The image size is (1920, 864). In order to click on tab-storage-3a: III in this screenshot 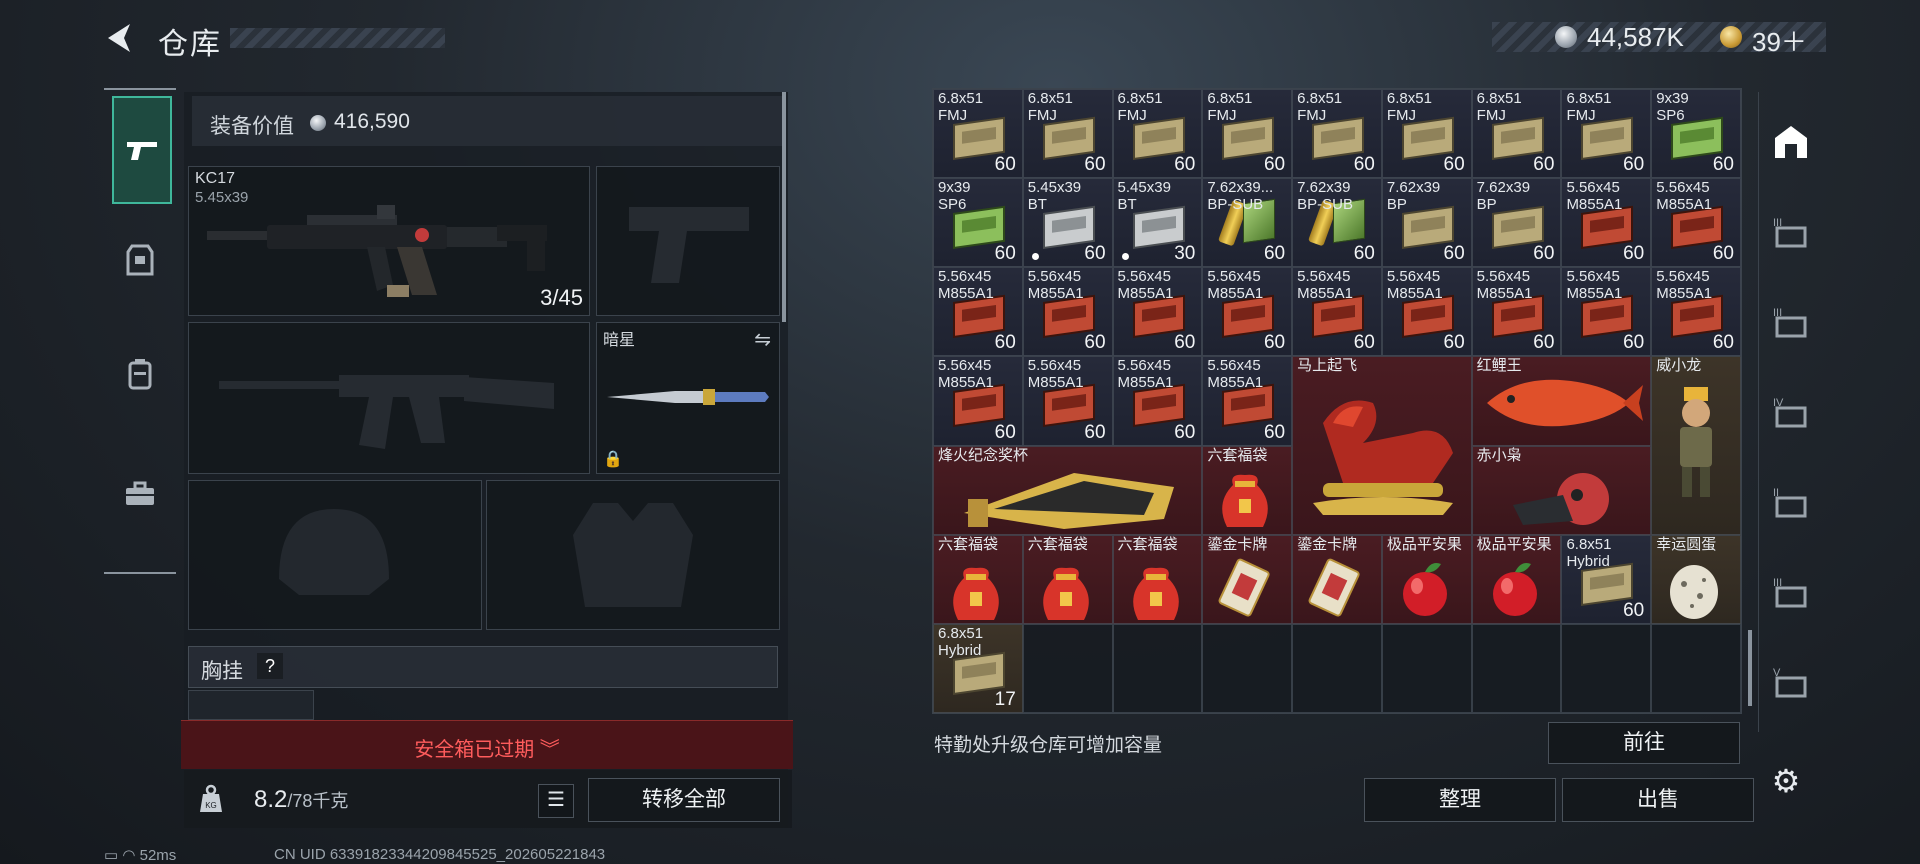, I will do `click(1791, 232)`.